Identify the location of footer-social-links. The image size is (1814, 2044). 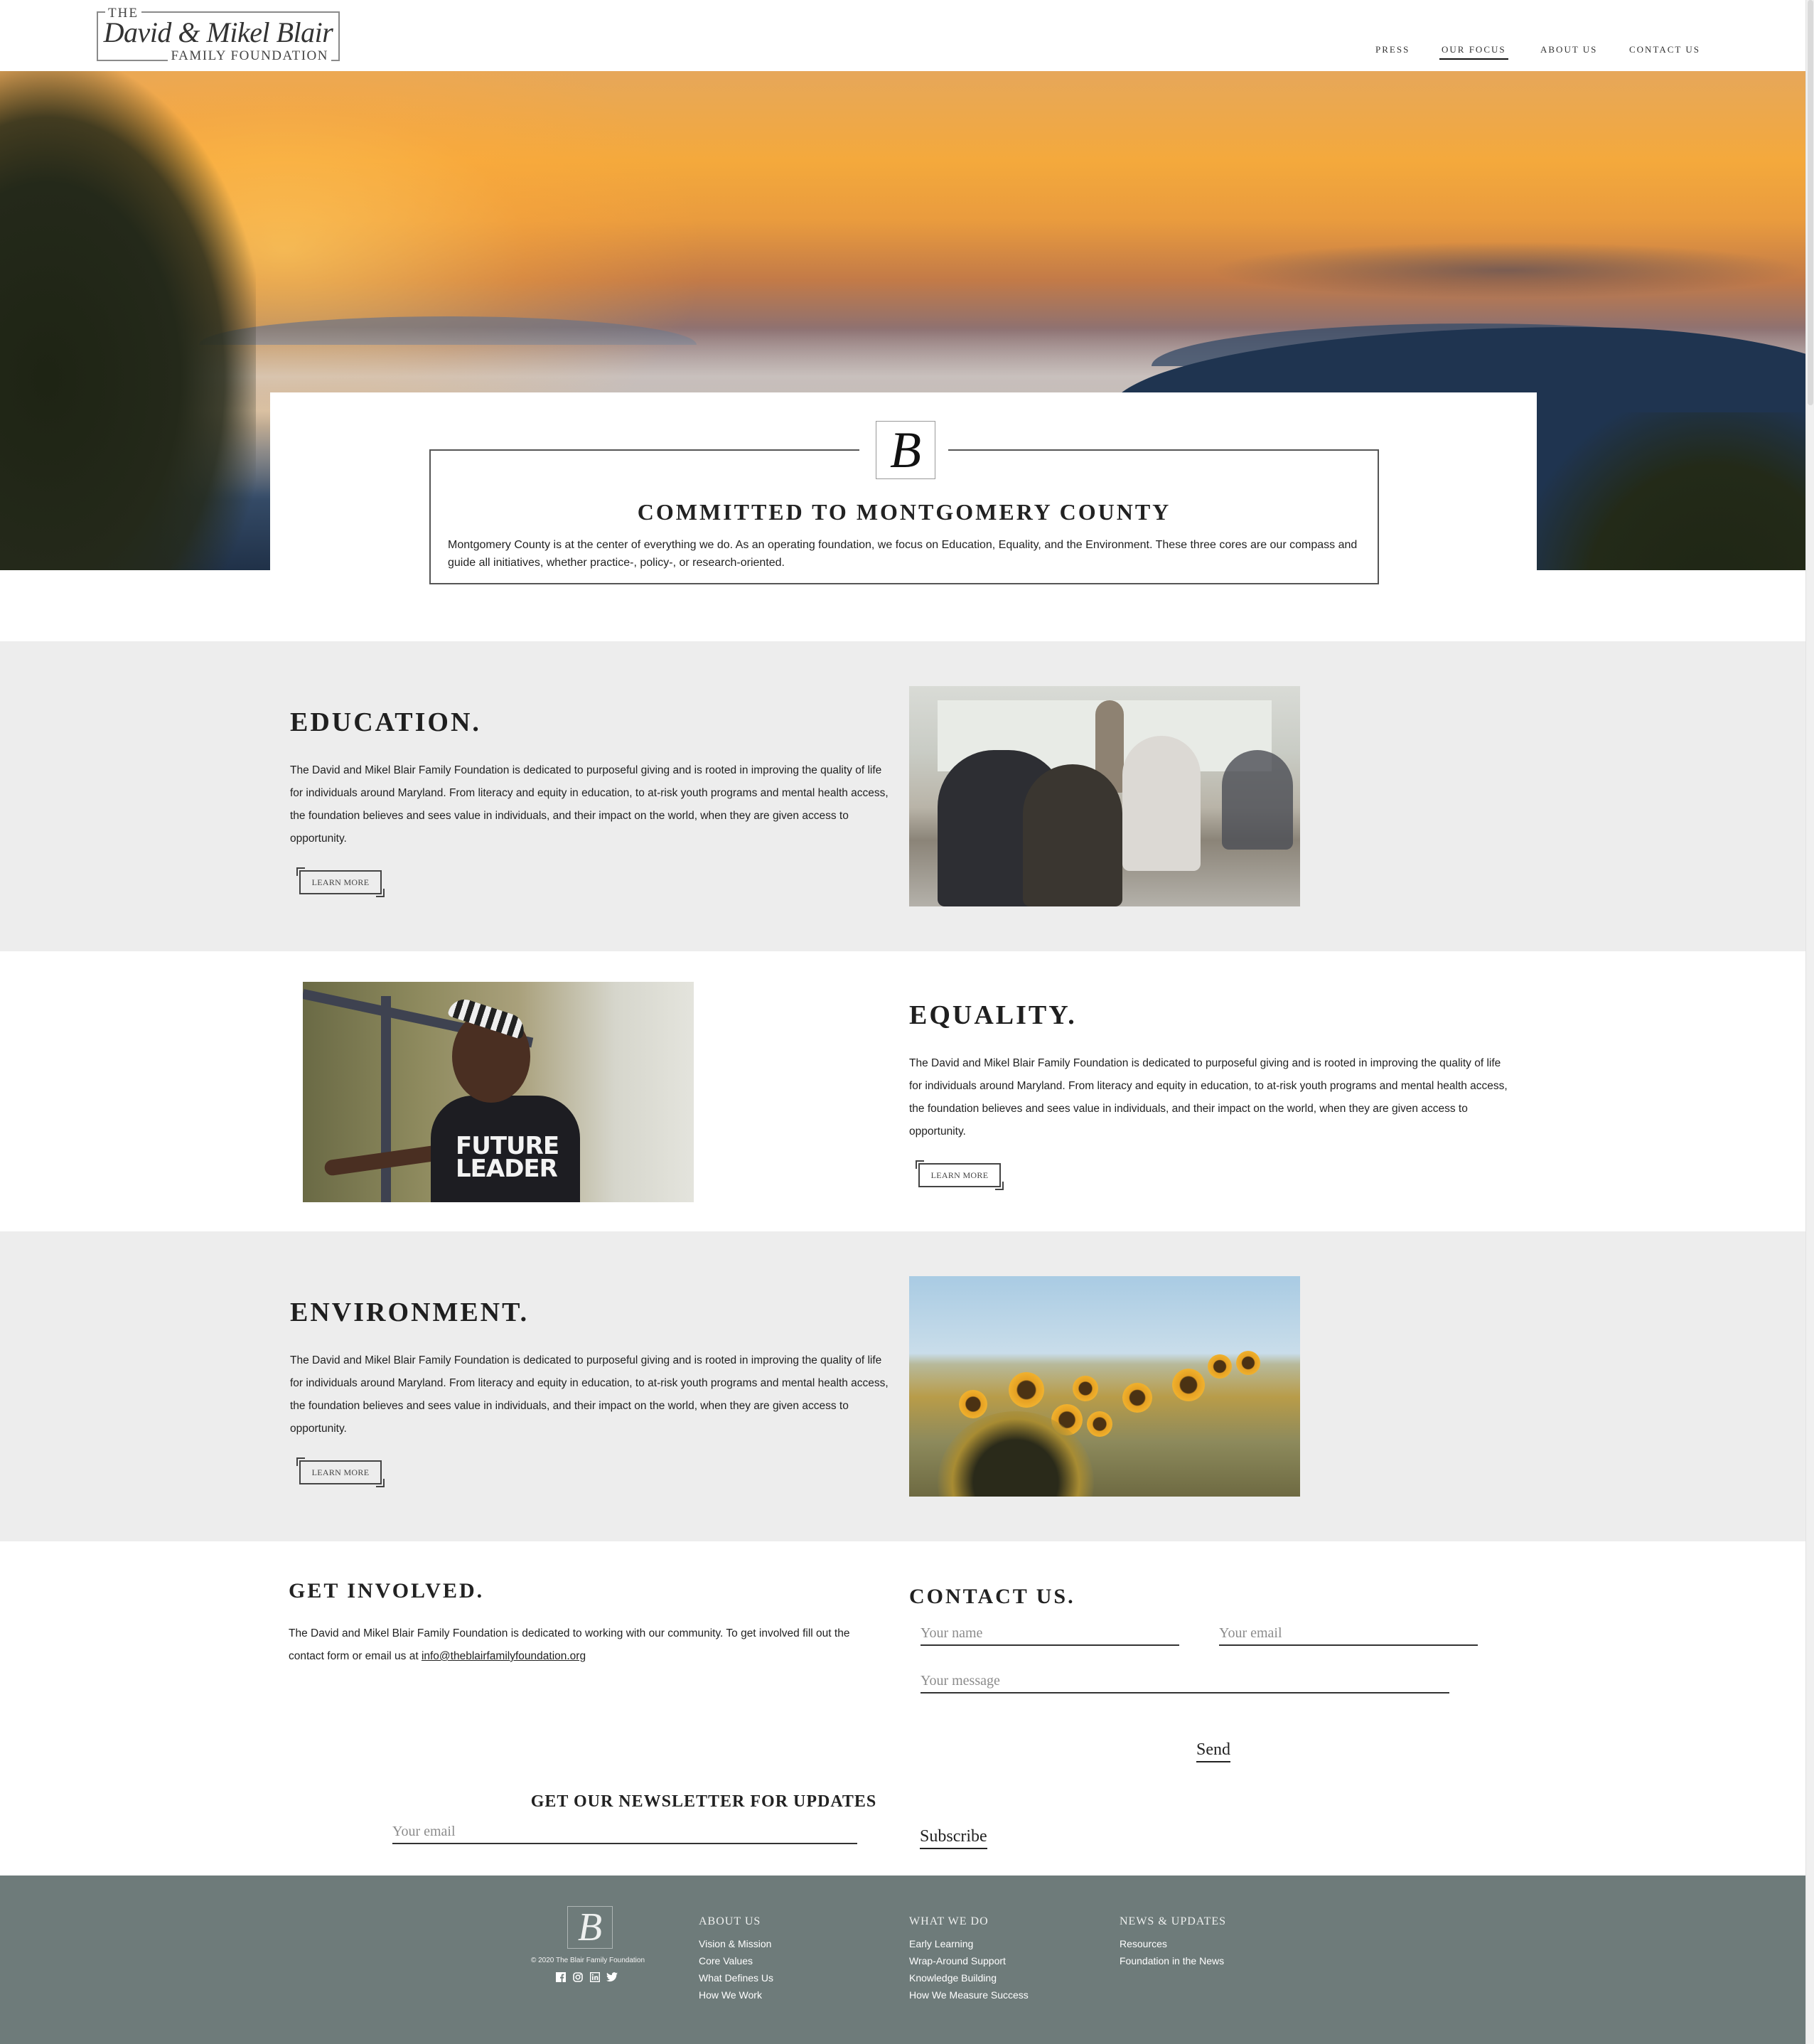
(586, 1977).